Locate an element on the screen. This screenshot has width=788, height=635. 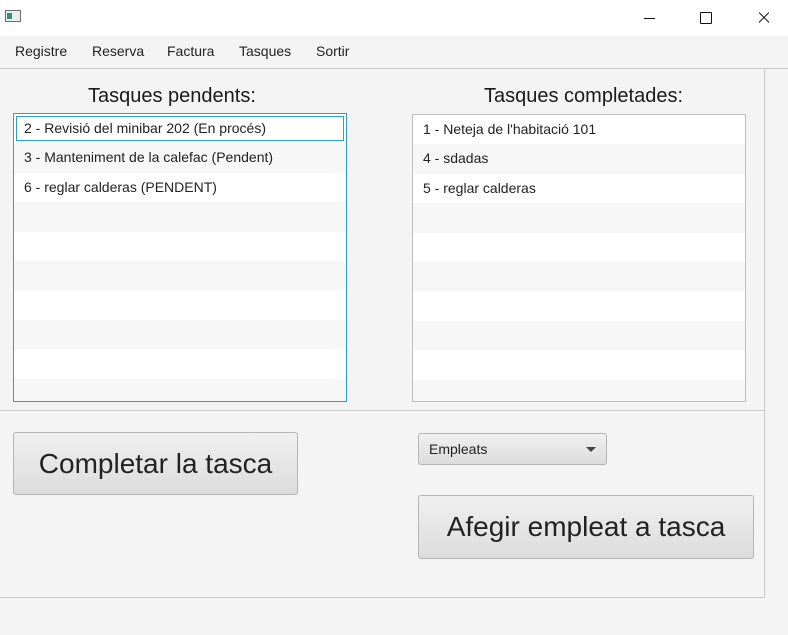
list-item: 3 - Manteniment de la calefac (Pendent) is located at coordinates (180, 158).